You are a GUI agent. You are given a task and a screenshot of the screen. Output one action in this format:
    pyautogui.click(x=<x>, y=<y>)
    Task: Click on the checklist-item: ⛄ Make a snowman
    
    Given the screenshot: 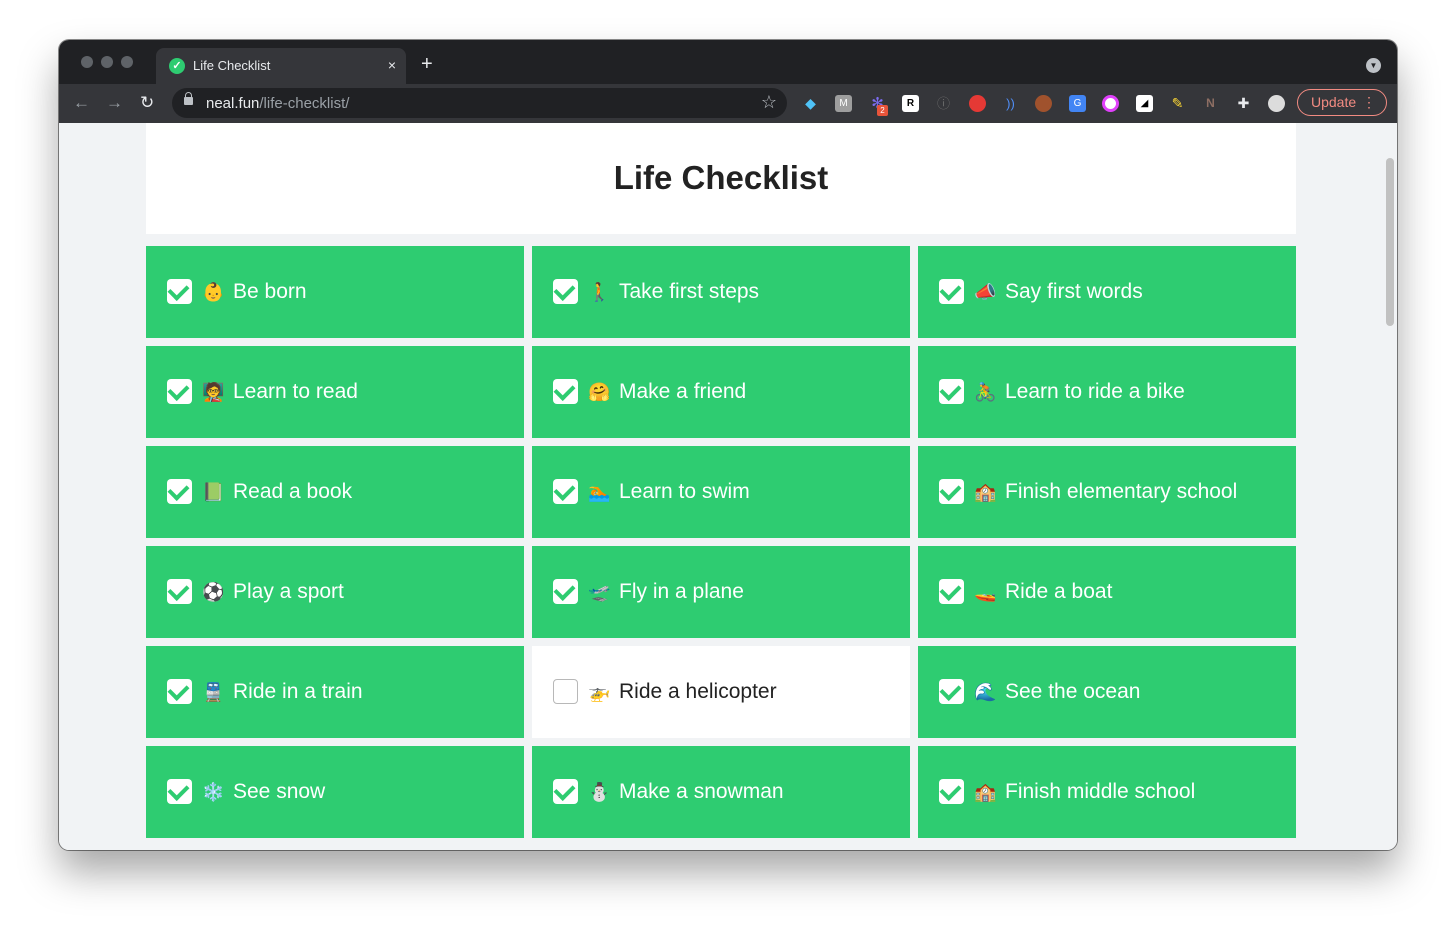 What is the action you would take?
    pyautogui.click(x=721, y=792)
    